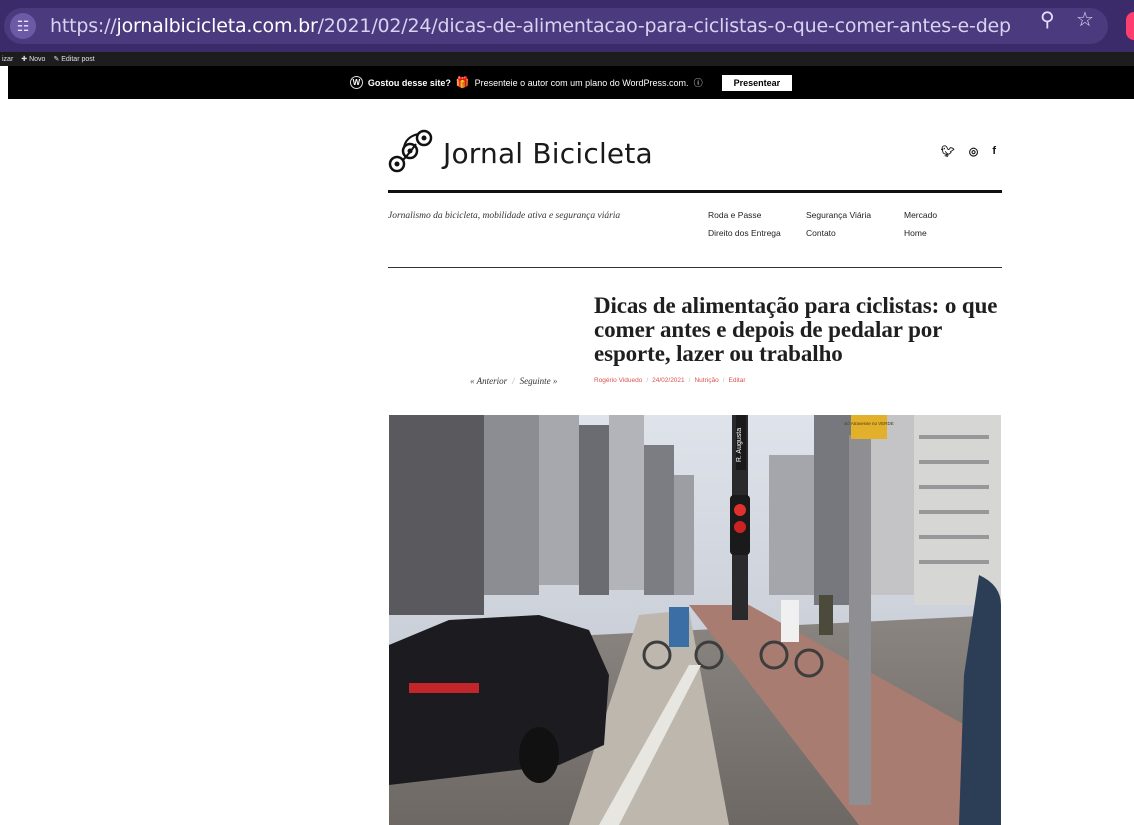 This screenshot has width=1134, height=825. I want to click on site-header: Jornal Bicicleta 🐦︎ ◎ f, so click(695, 159).